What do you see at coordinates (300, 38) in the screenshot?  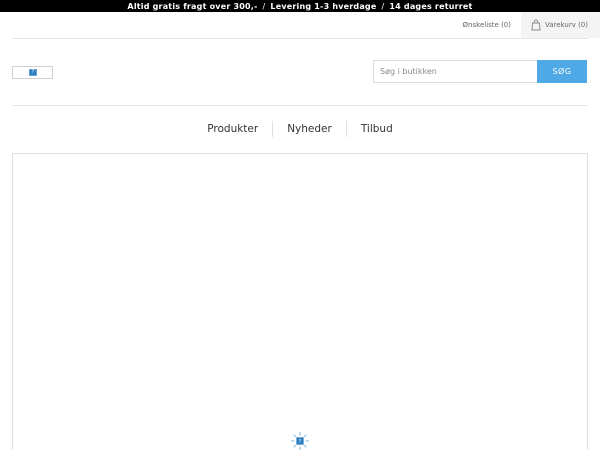 I see `header-divider` at bounding box center [300, 38].